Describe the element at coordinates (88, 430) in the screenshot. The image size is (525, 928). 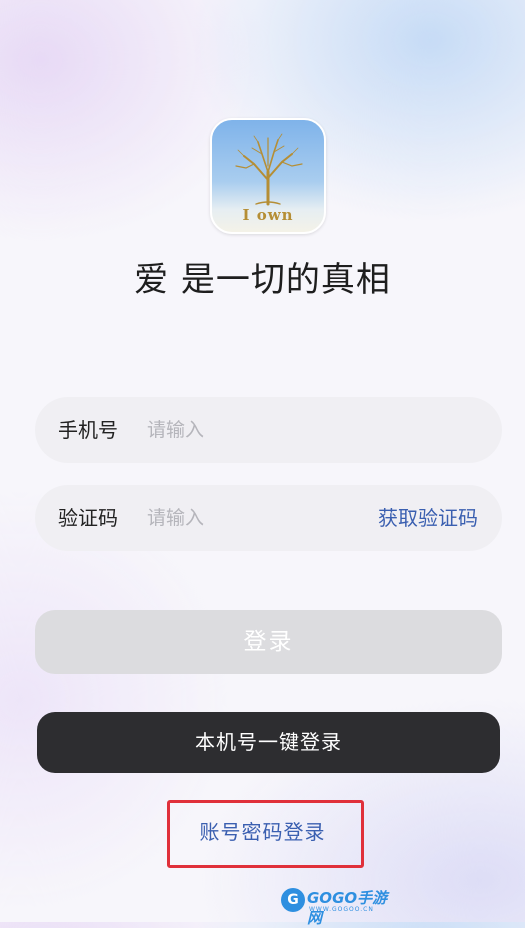
I see `phone-label: 手机号` at that location.